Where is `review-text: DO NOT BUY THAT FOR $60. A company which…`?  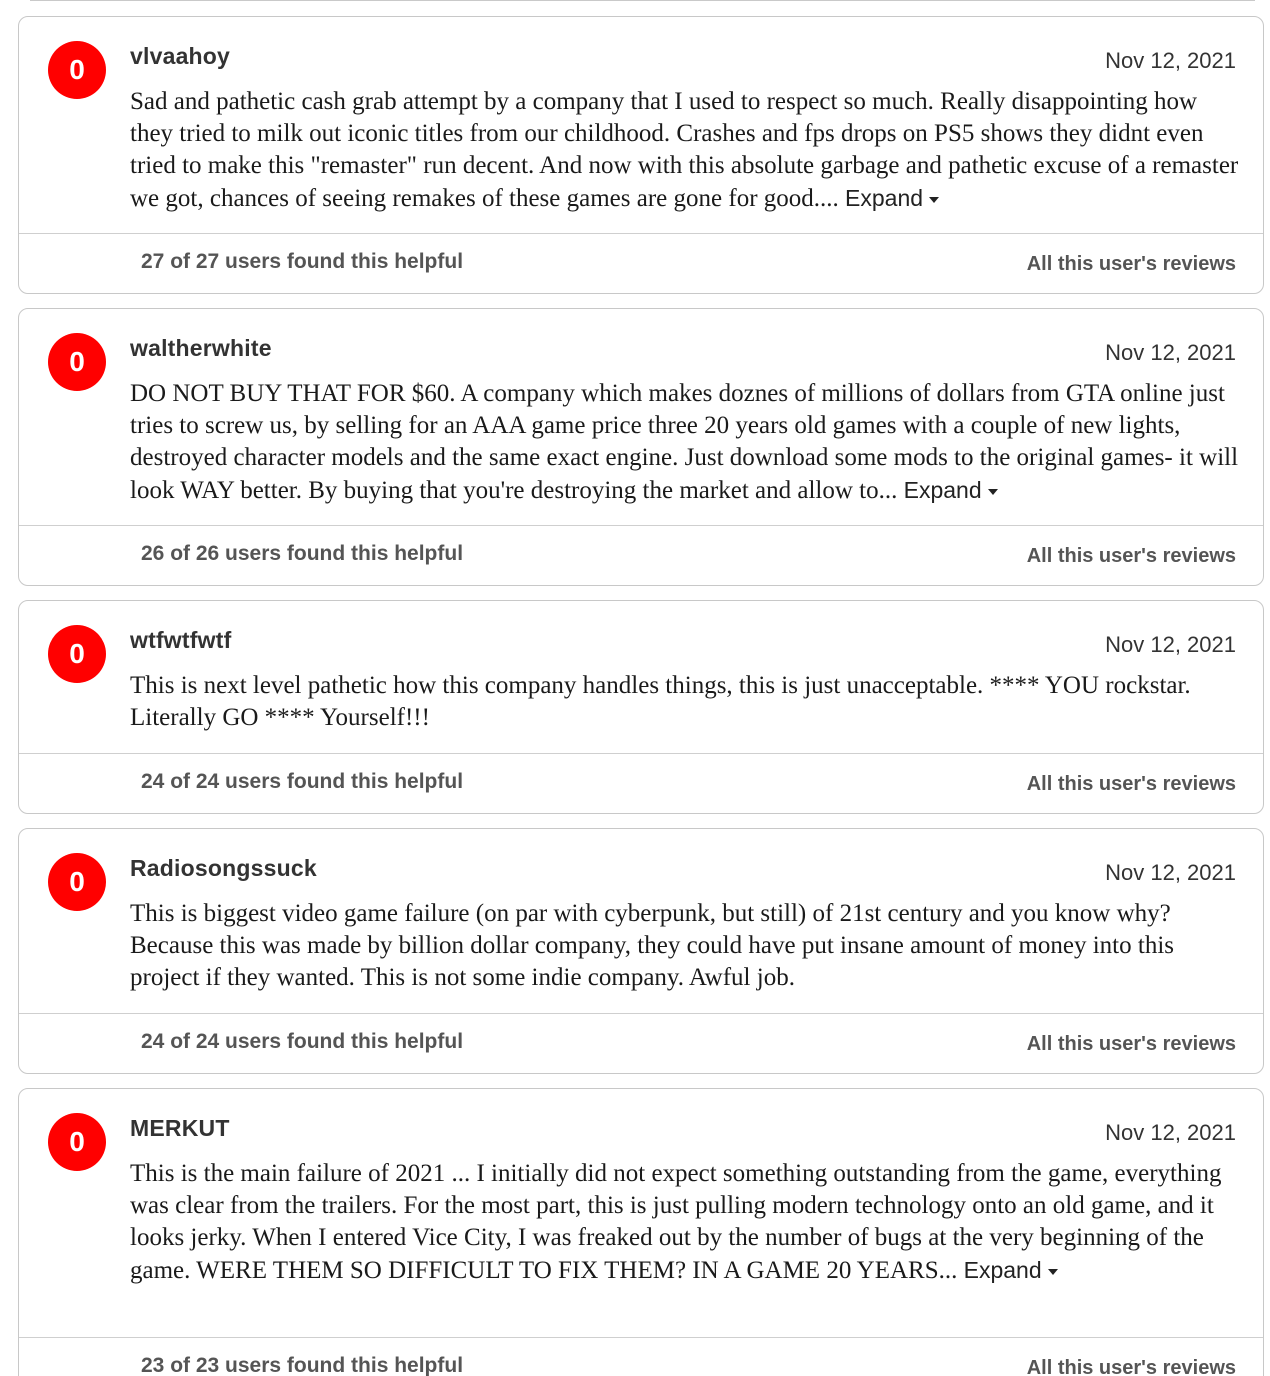
review-text: DO NOT BUY THAT FOR $60. A company which… is located at coordinates (684, 442).